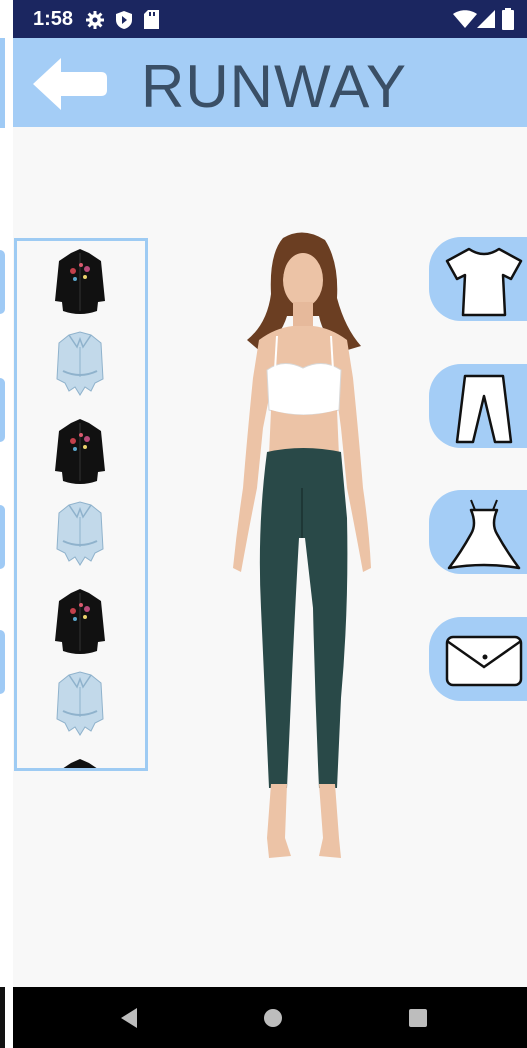 The image size is (527, 1048). Describe the element at coordinates (6, 524) in the screenshot. I see `left-edge-sliver` at that location.